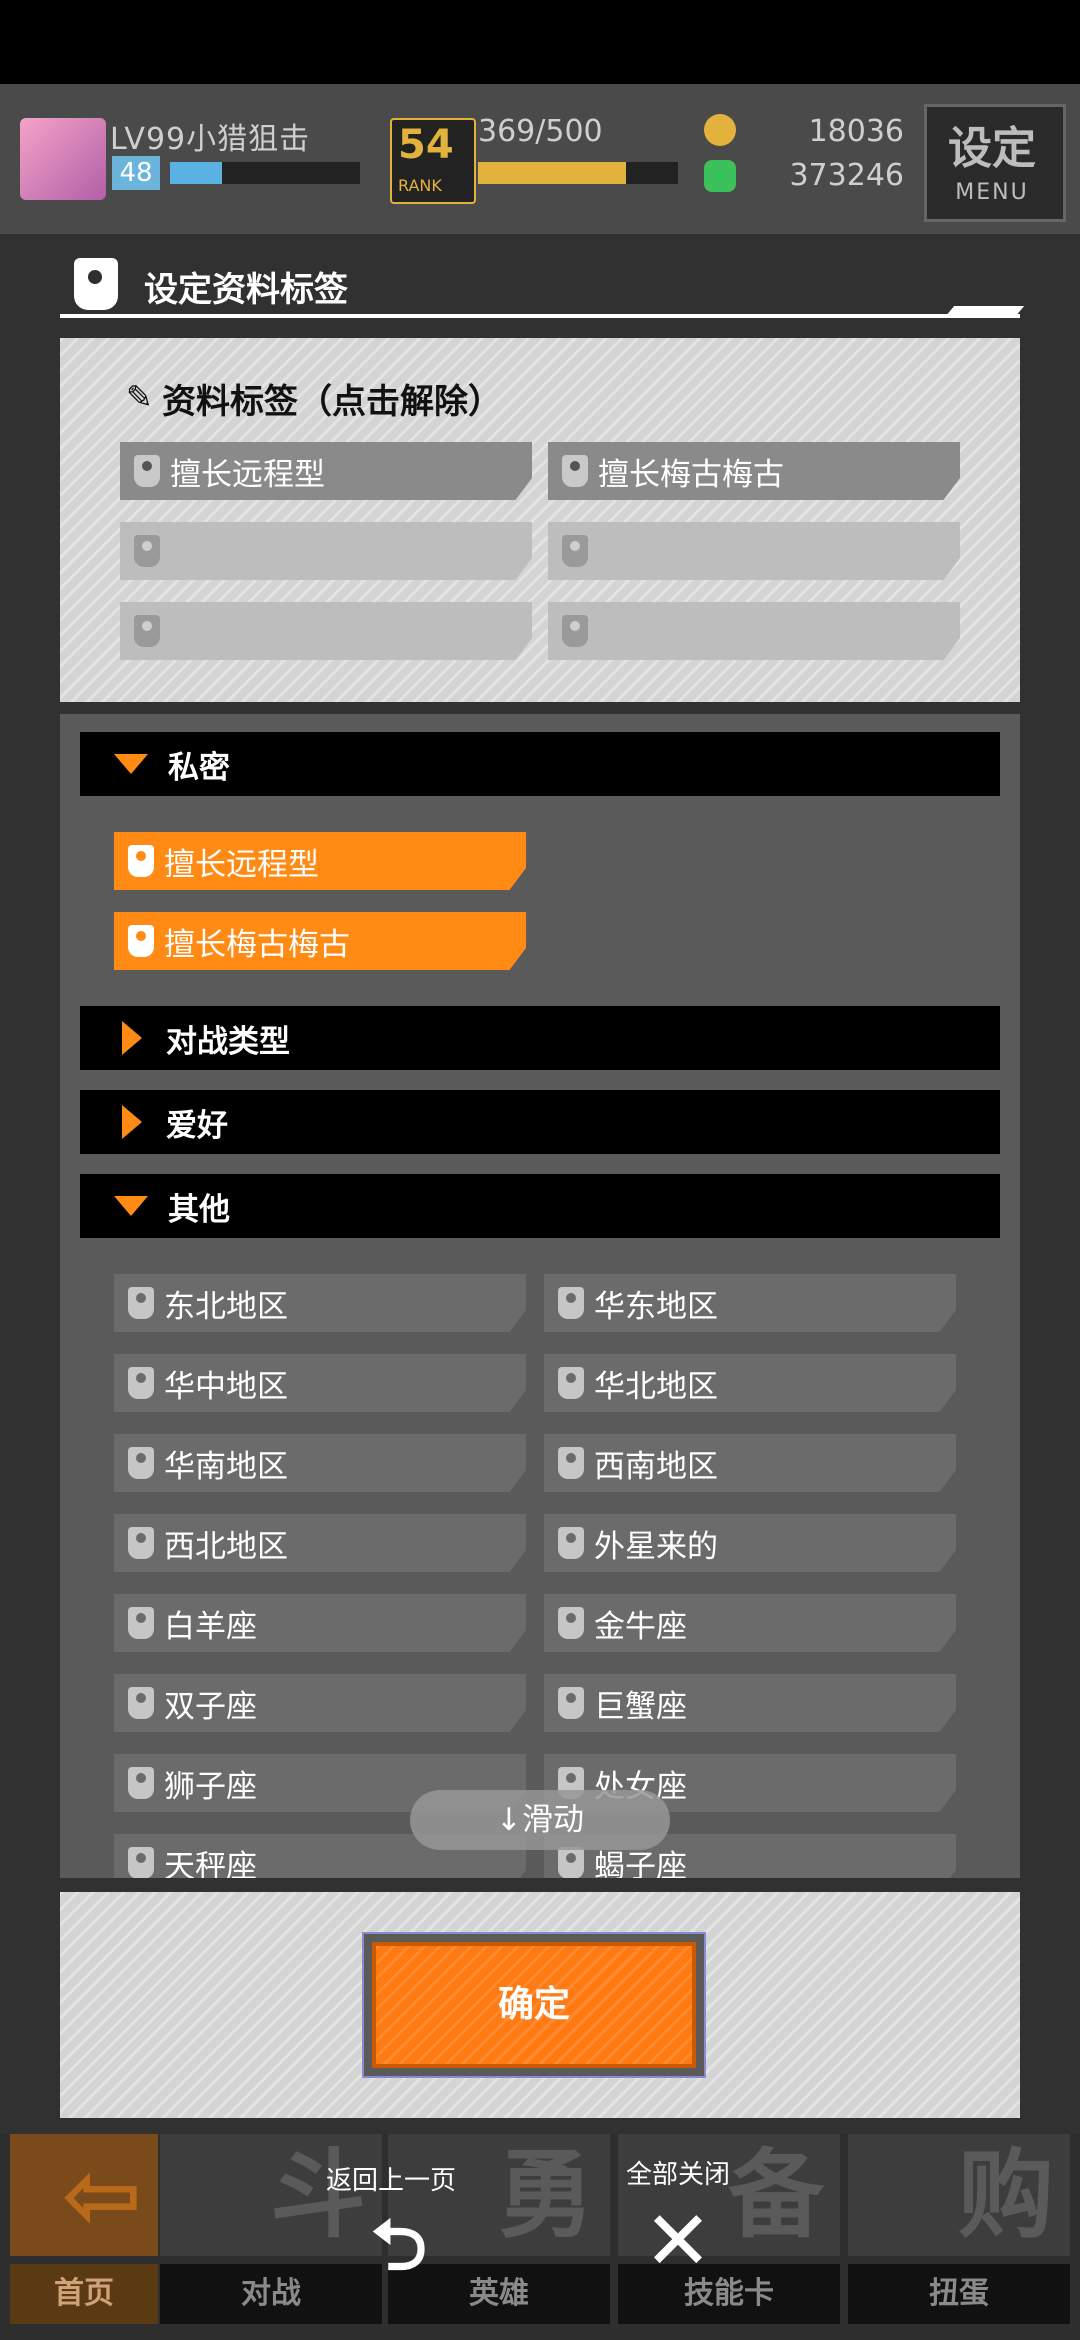 The height and width of the screenshot is (2340, 1080). What do you see at coordinates (196, 173) in the screenshot?
I see `exp-bar-fill` at bounding box center [196, 173].